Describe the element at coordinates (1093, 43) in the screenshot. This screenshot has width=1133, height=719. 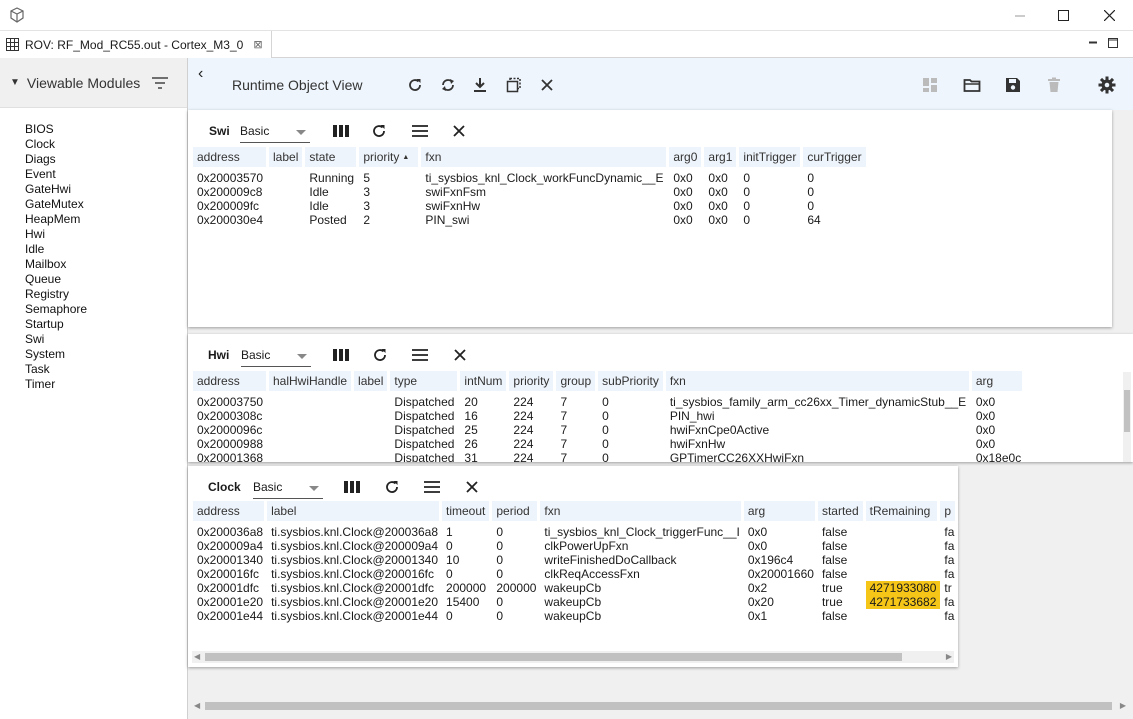
I see `view-minimize-icon` at that location.